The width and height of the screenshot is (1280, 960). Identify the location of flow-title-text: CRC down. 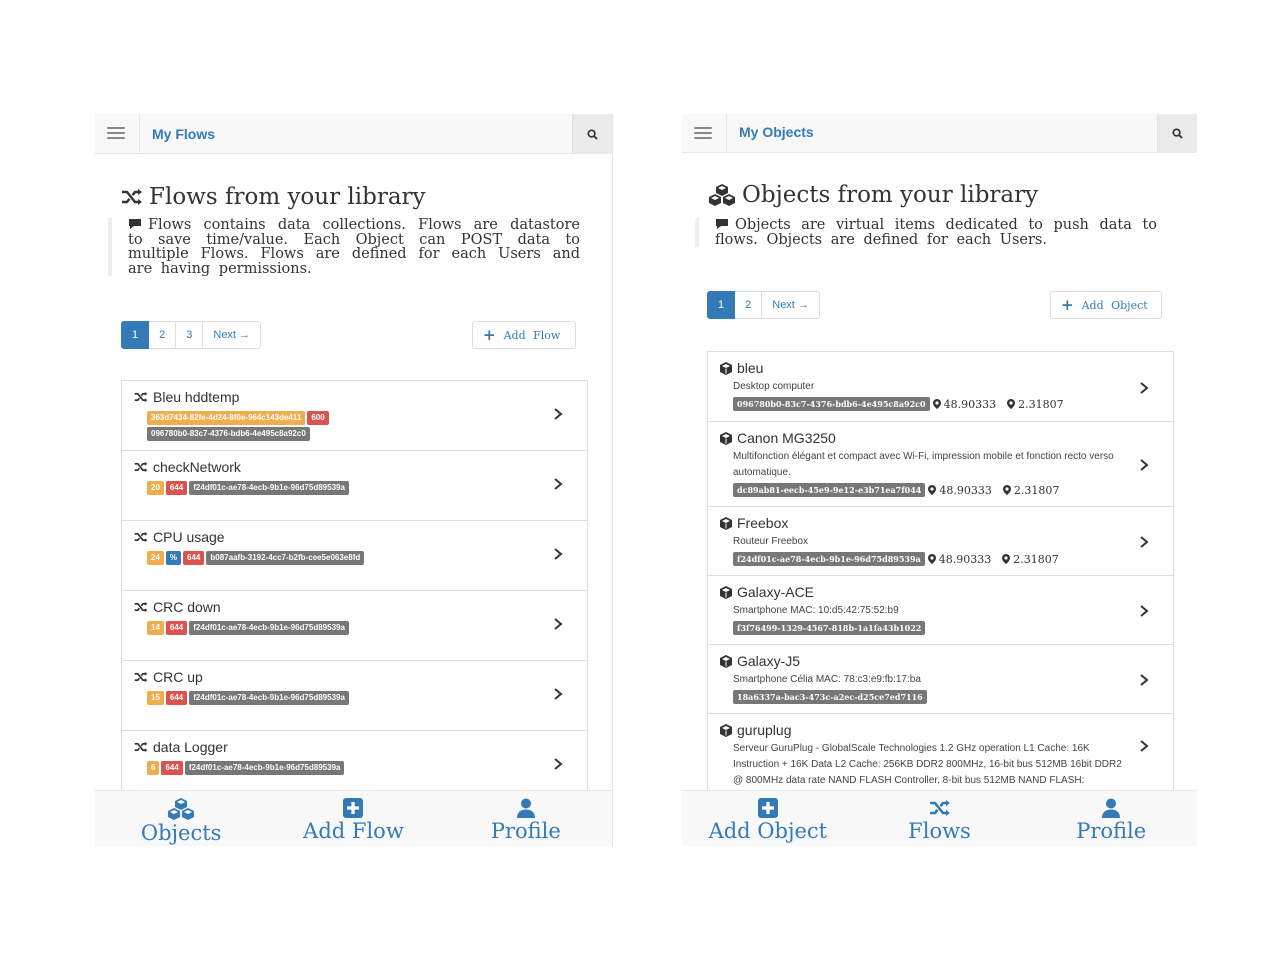
(187, 607).